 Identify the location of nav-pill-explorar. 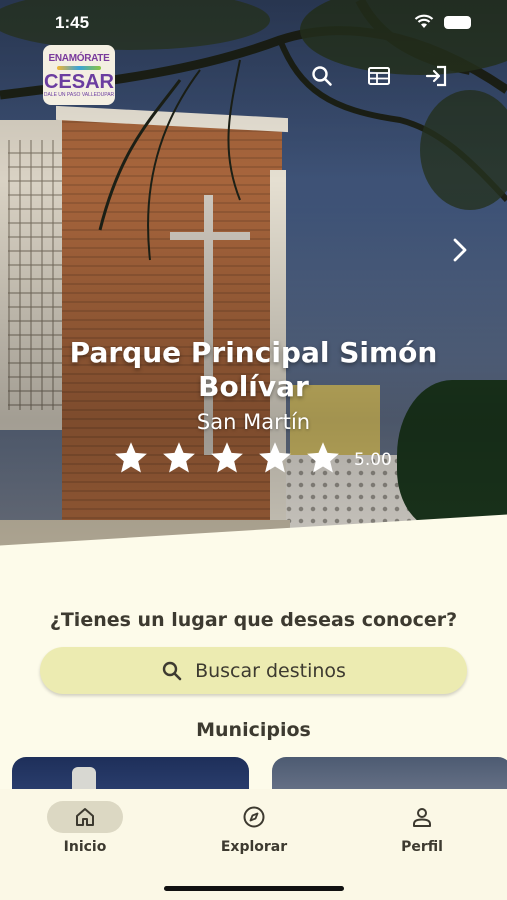
(254, 817).